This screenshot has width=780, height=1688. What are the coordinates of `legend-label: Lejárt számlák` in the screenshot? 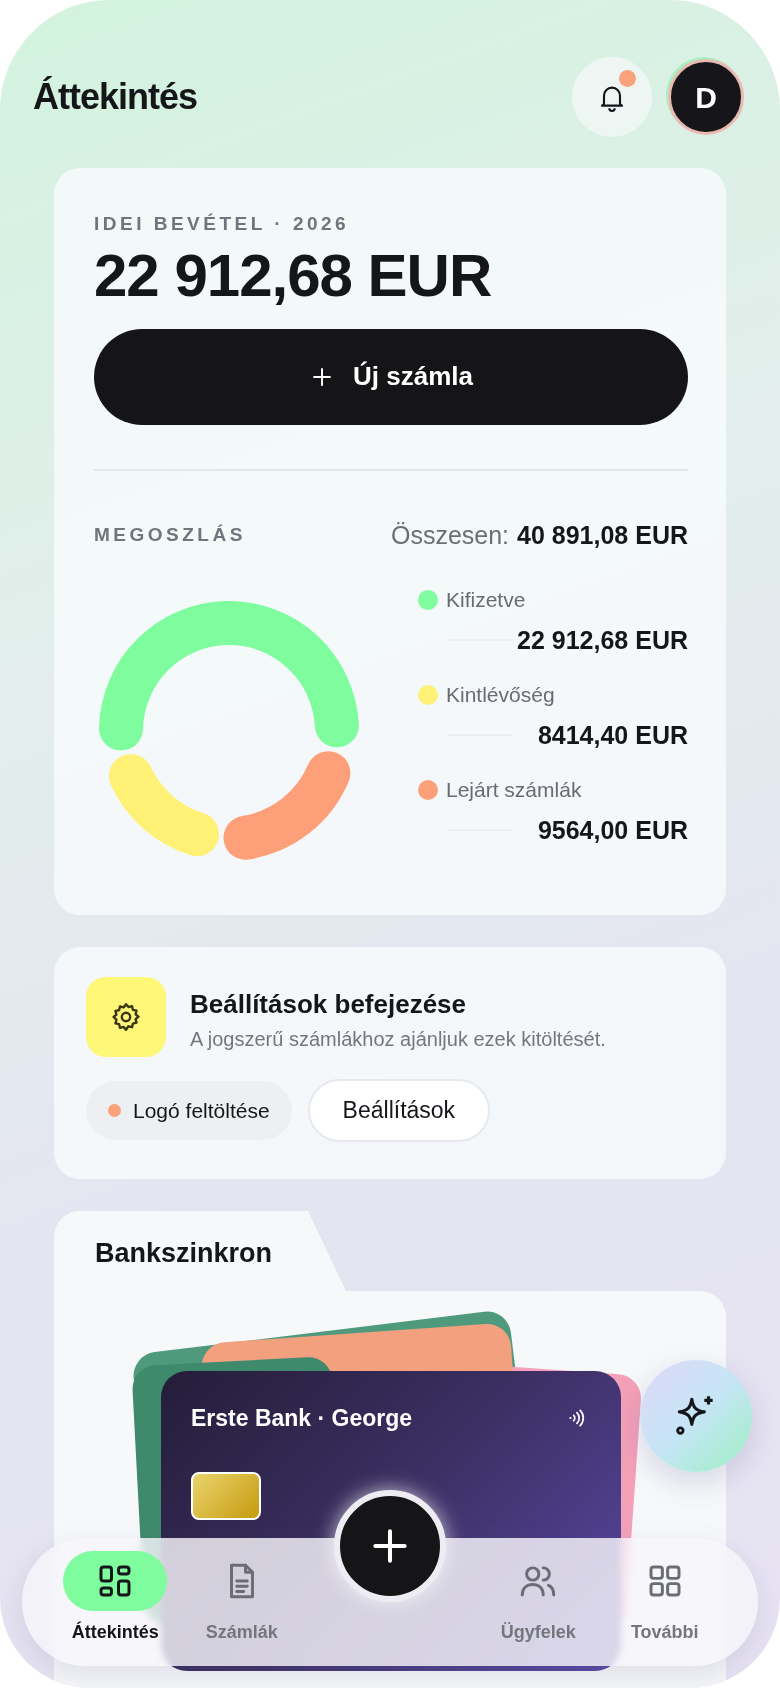 It's located at (514, 790).